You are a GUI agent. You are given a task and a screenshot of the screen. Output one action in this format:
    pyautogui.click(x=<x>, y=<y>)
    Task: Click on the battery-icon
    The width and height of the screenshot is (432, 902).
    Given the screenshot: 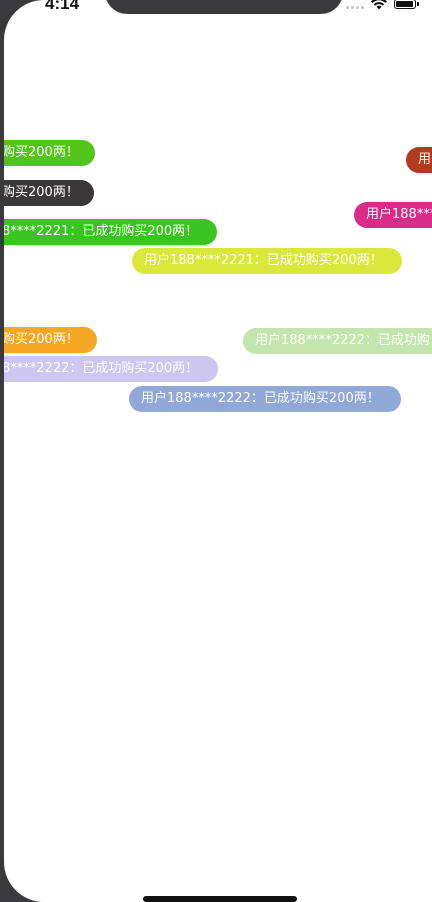 What is the action you would take?
    pyautogui.click(x=406, y=4)
    